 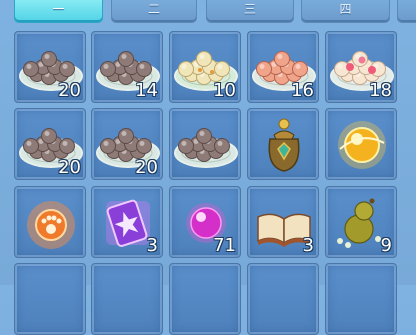 What do you see at coordinates (386, 245) in the screenshot?
I see `item-count: 9` at bounding box center [386, 245].